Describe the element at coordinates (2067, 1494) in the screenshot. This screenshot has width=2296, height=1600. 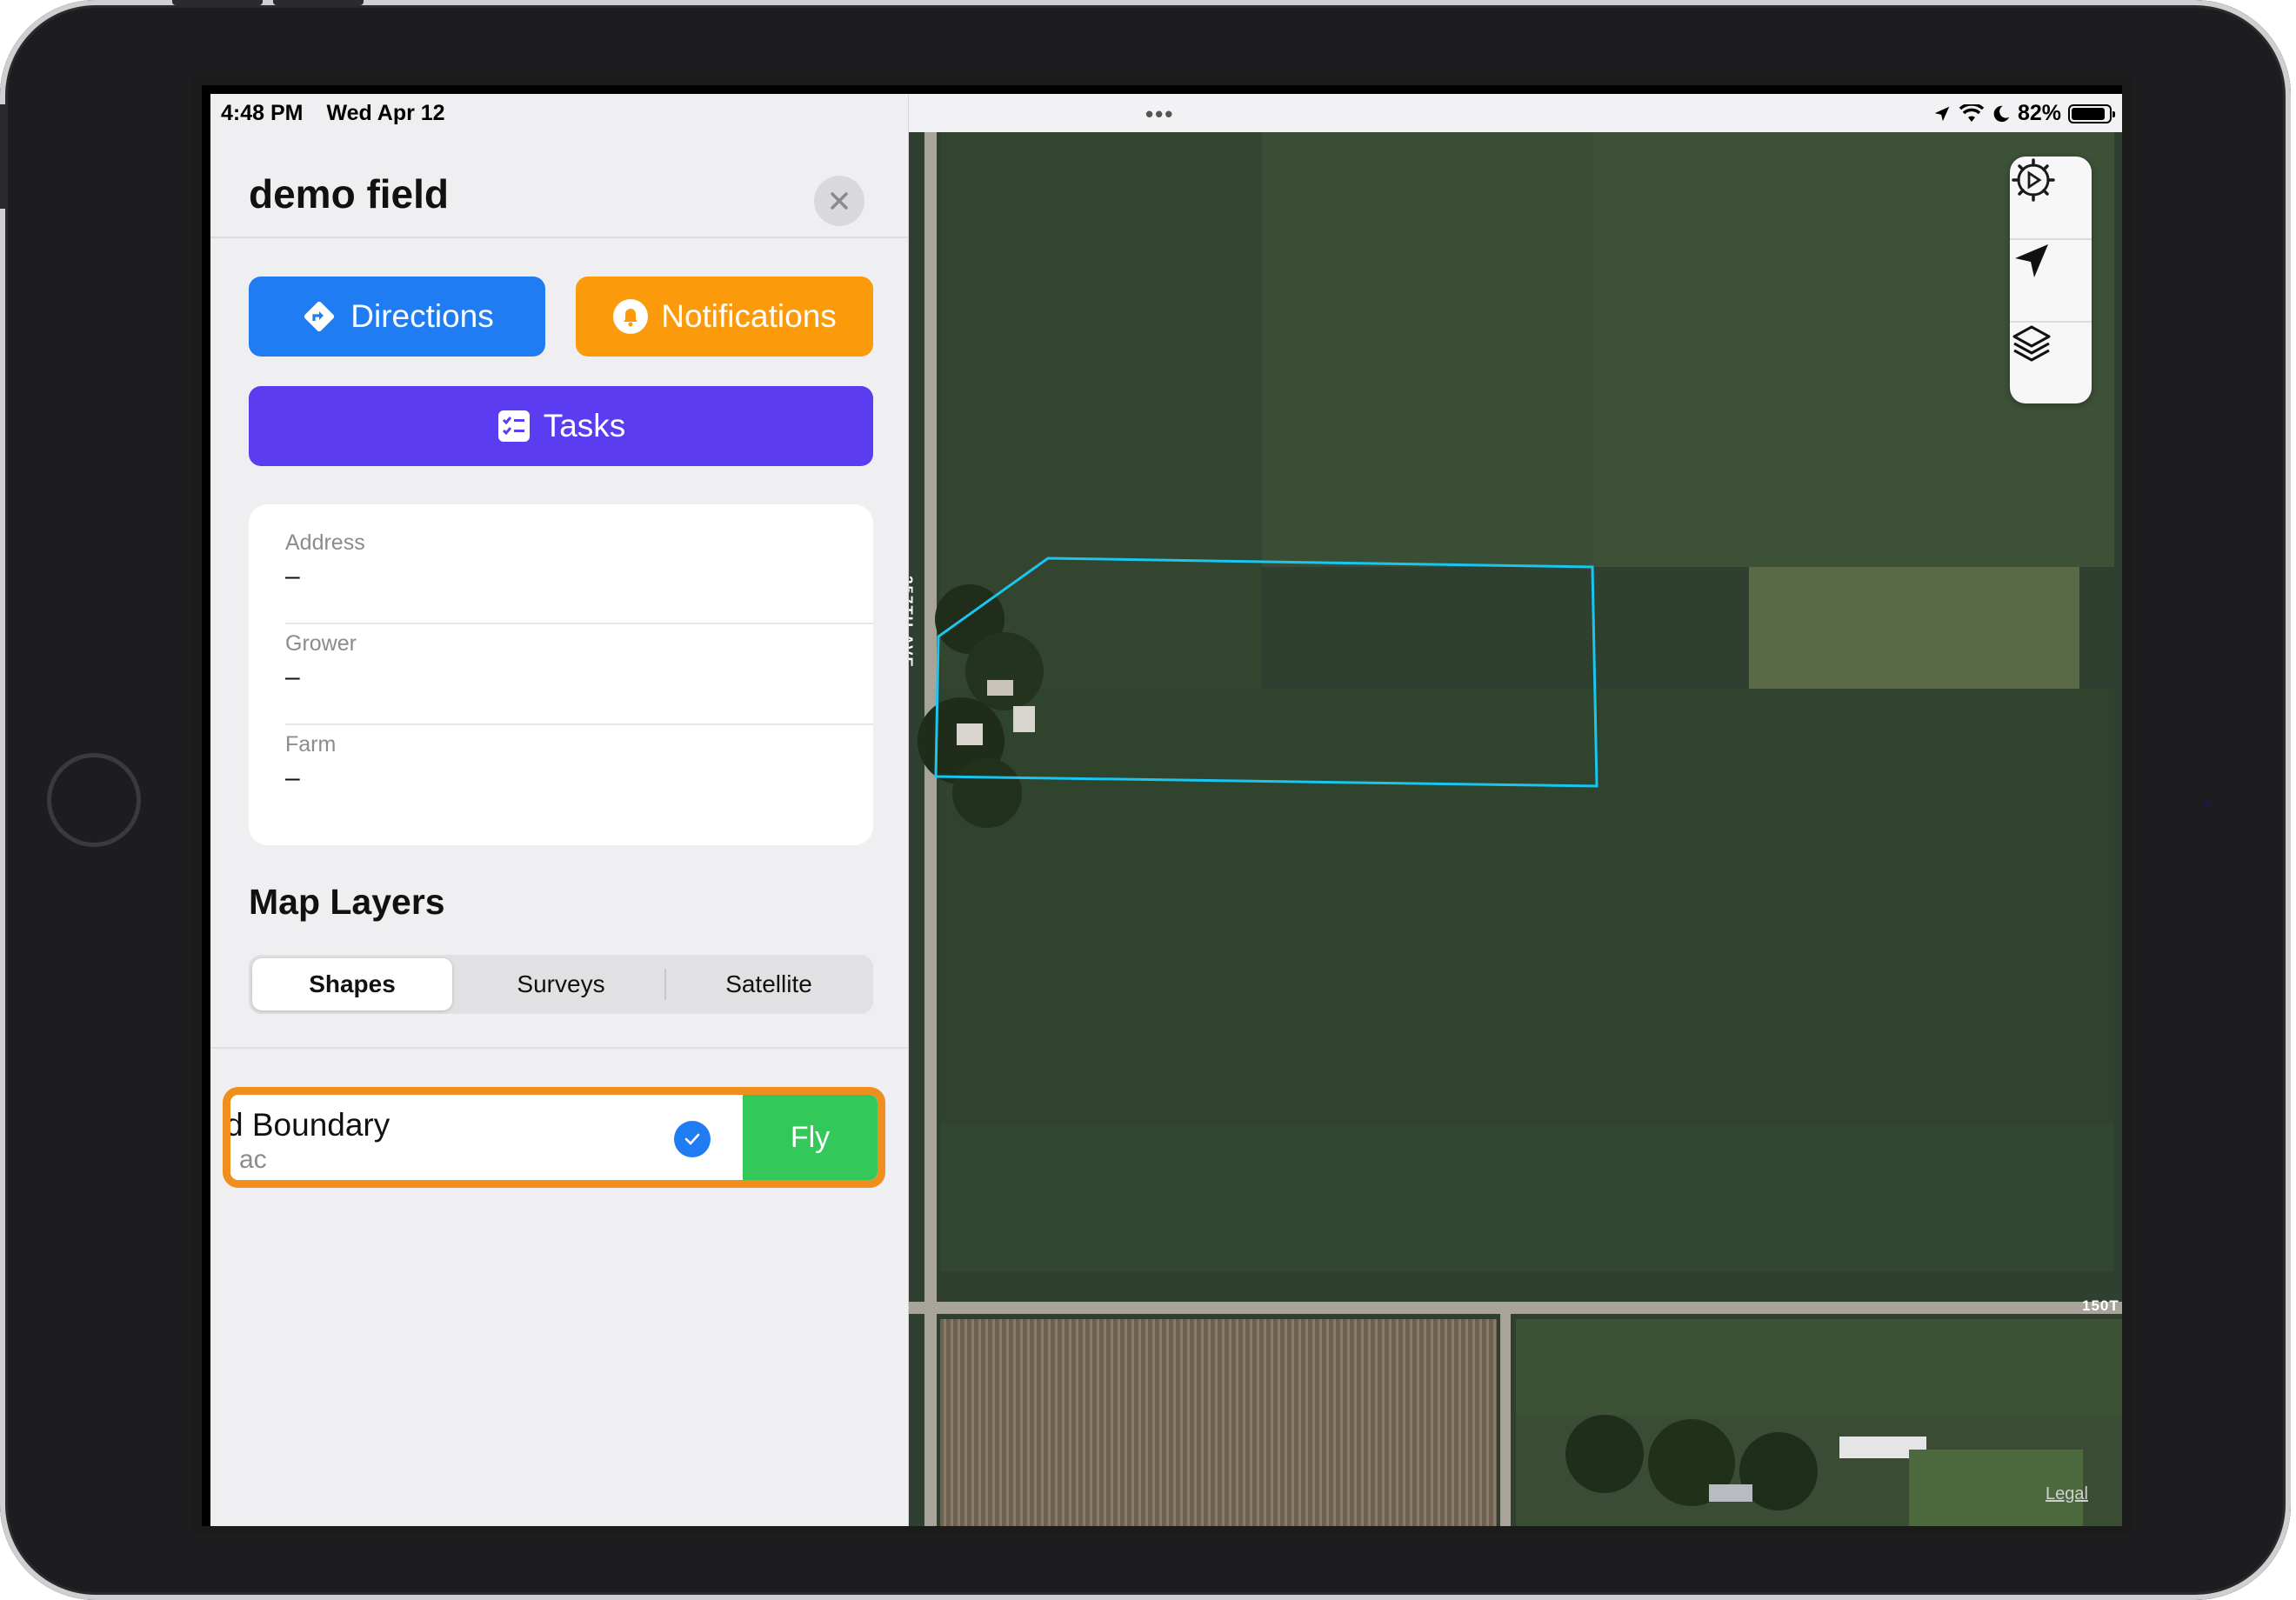
I see `legal-link: Legal` at that location.